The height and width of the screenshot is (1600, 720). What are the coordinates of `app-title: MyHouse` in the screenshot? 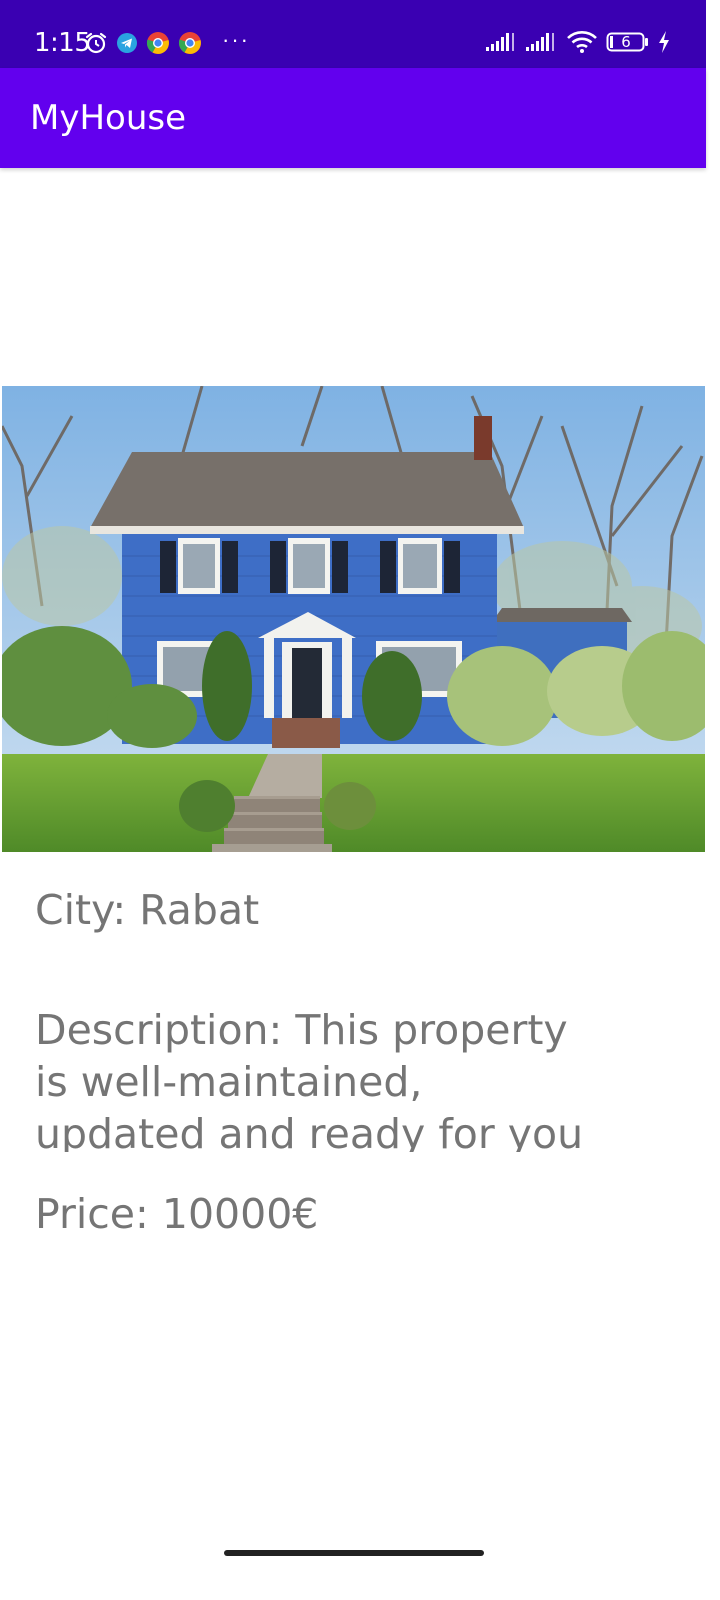 It's located at (108, 118).